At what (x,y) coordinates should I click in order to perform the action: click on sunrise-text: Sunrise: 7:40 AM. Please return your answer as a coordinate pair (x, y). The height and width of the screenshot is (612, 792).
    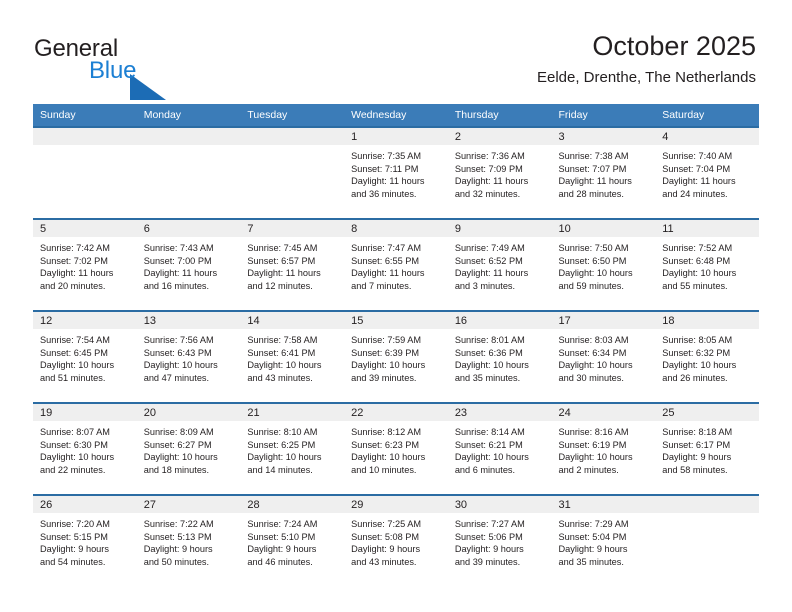
    Looking at the image, I should click on (697, 156).